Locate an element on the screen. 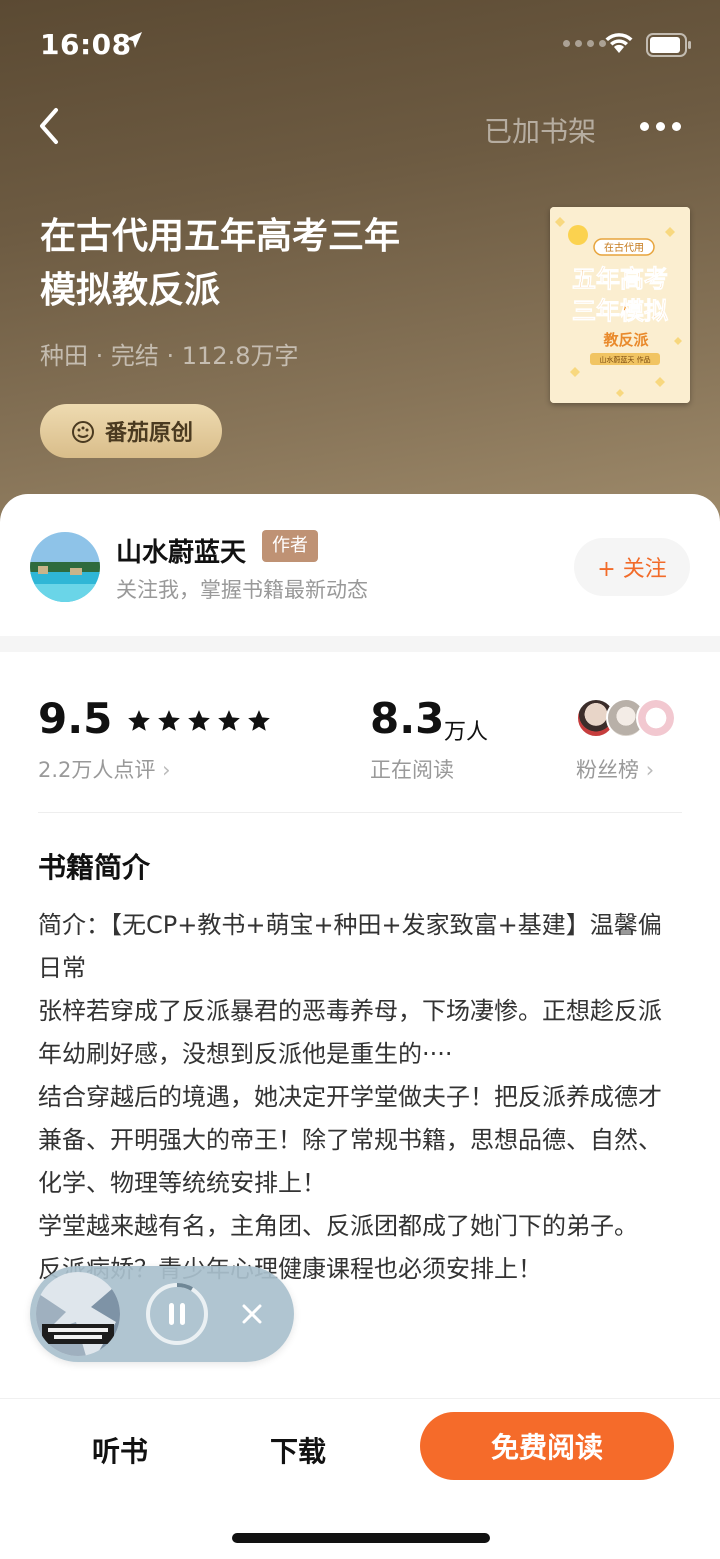 This screenshot has width=720, height=1559. cover-line1: 五年高考 is located at coordinates (620, 279).